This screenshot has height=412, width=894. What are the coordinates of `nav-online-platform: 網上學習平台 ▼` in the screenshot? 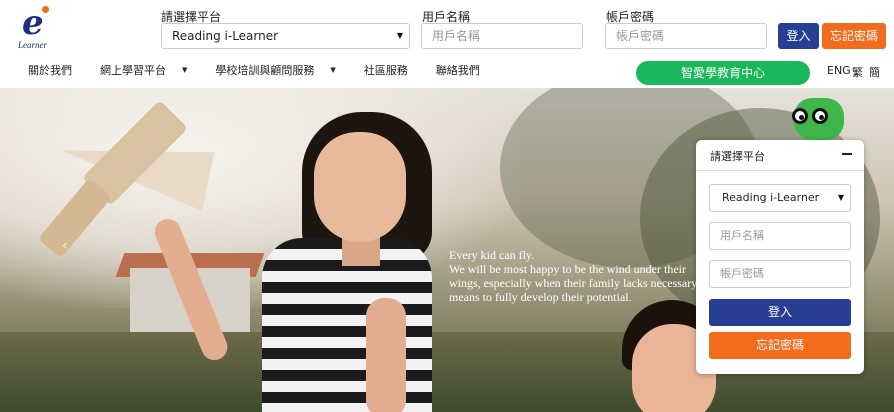 It's located at (150, 70).